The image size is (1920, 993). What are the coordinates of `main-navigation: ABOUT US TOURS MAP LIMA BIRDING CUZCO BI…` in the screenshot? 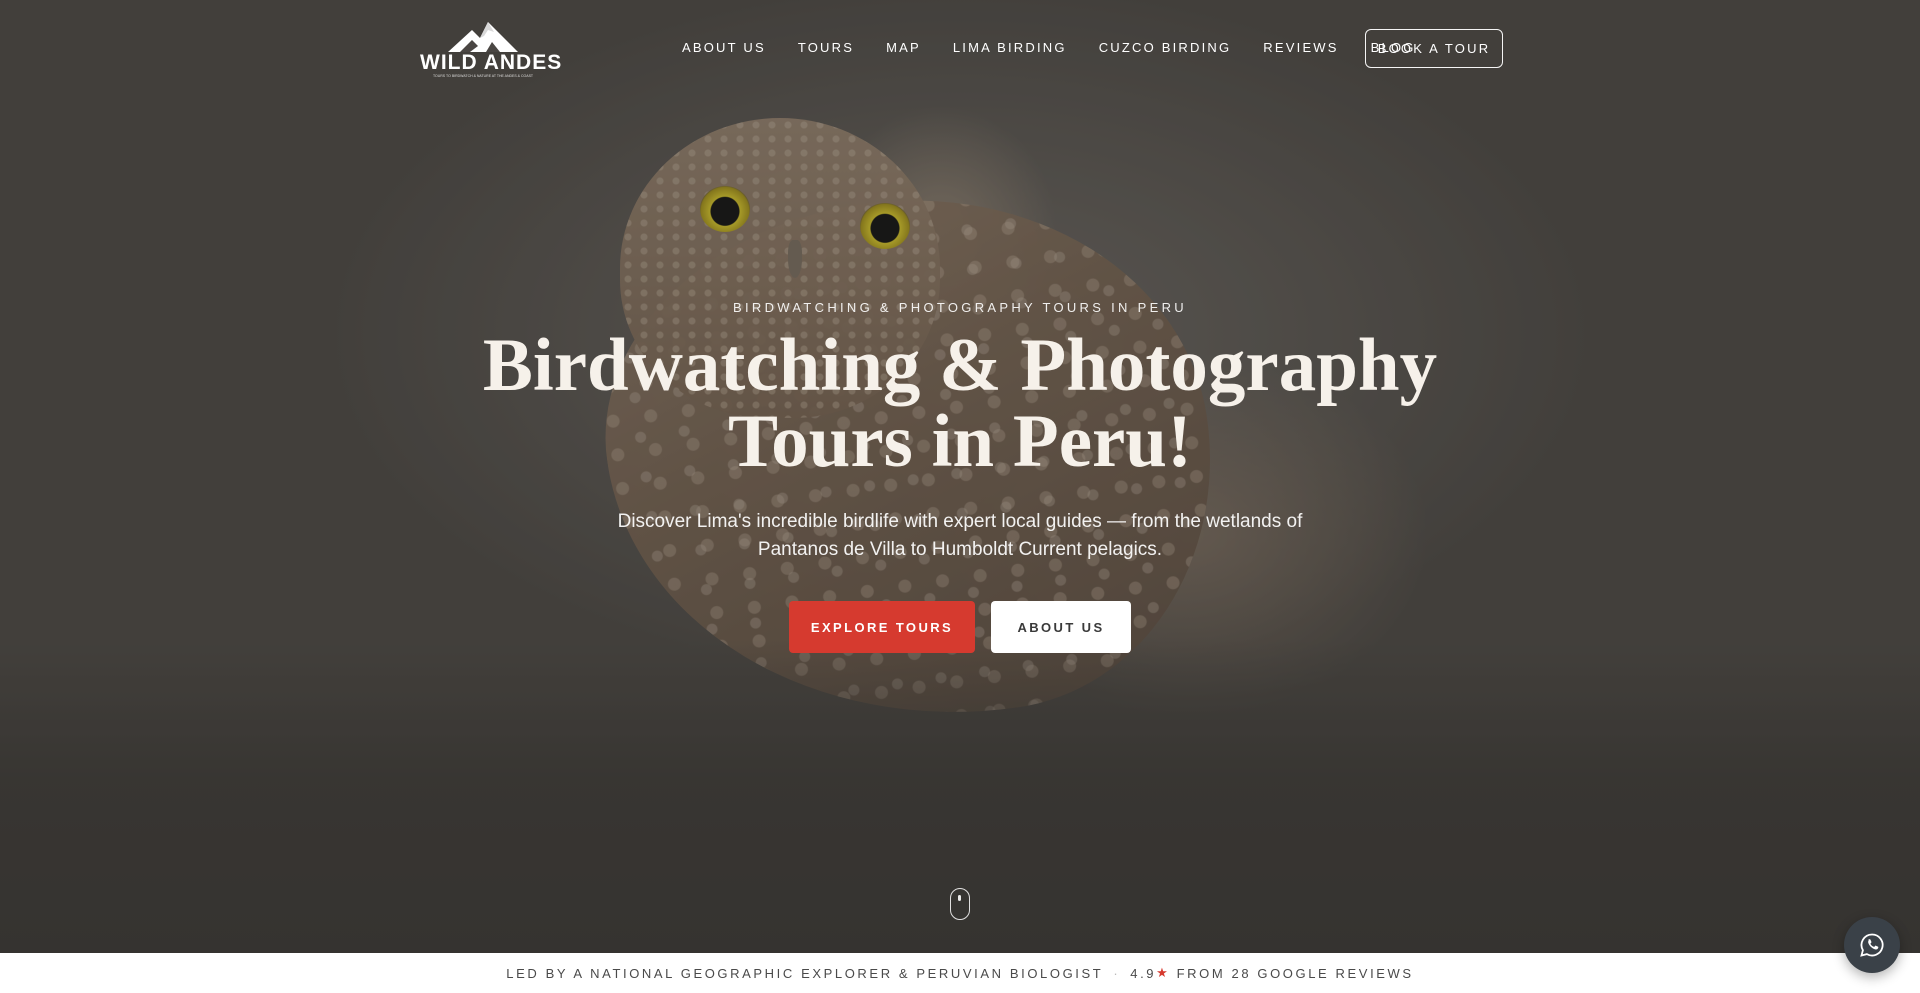 It's located at (1065, 47).